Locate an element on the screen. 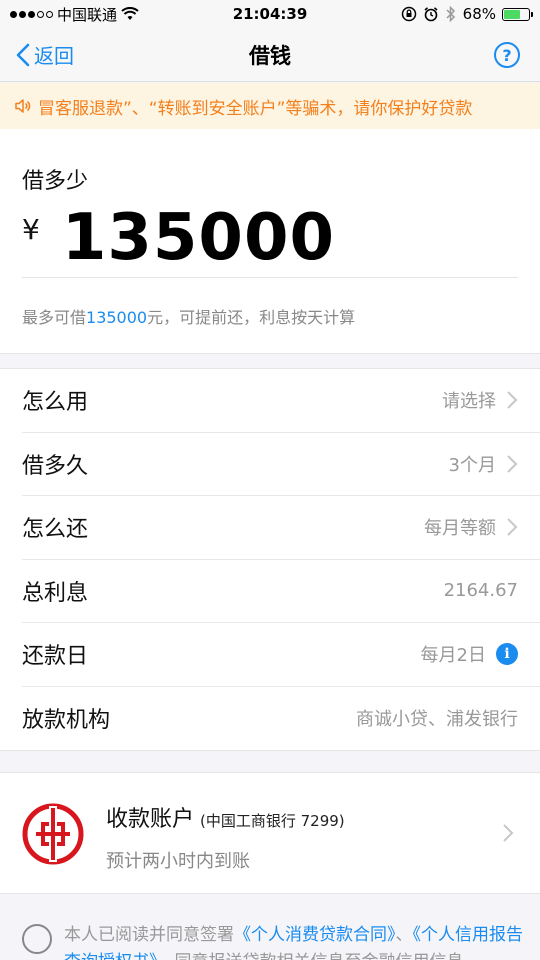 The height and width of the screenshot is (960, 540). icbc-logo-icon is located at coordinates (53, 834).